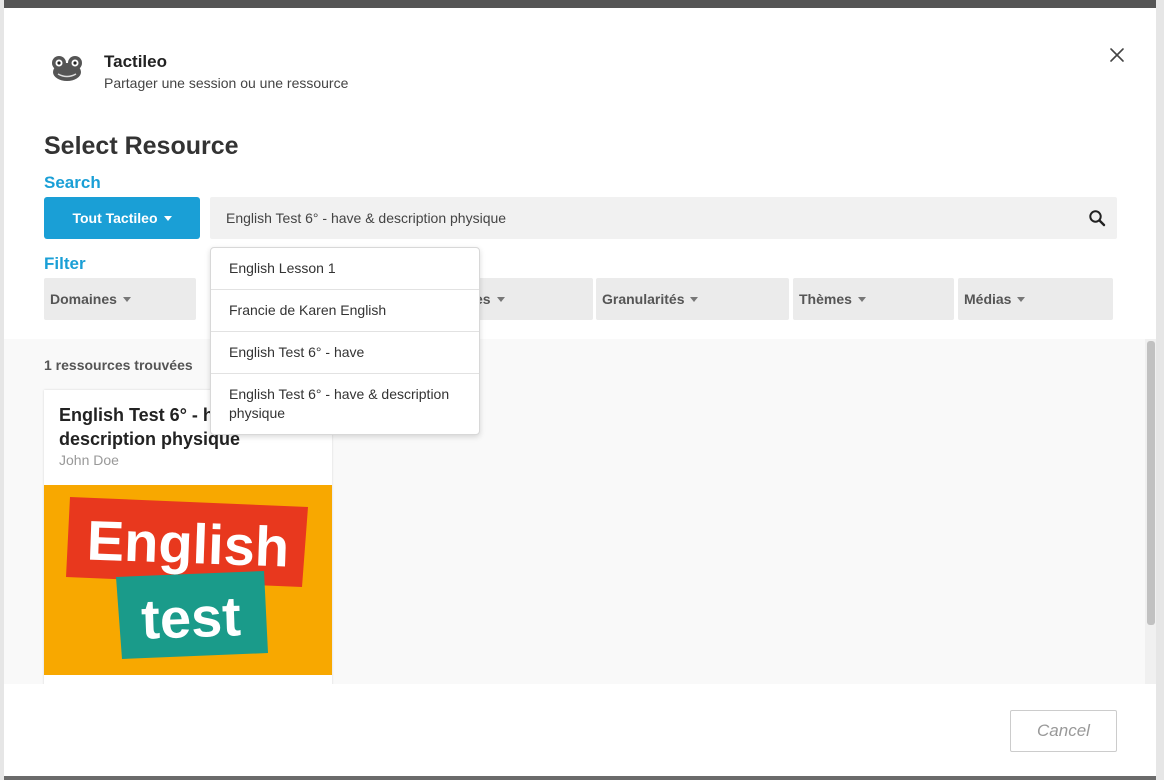 The height and width of the screenshot is (780, 1164). I want to click on scrollbar, so click(1150, 511).